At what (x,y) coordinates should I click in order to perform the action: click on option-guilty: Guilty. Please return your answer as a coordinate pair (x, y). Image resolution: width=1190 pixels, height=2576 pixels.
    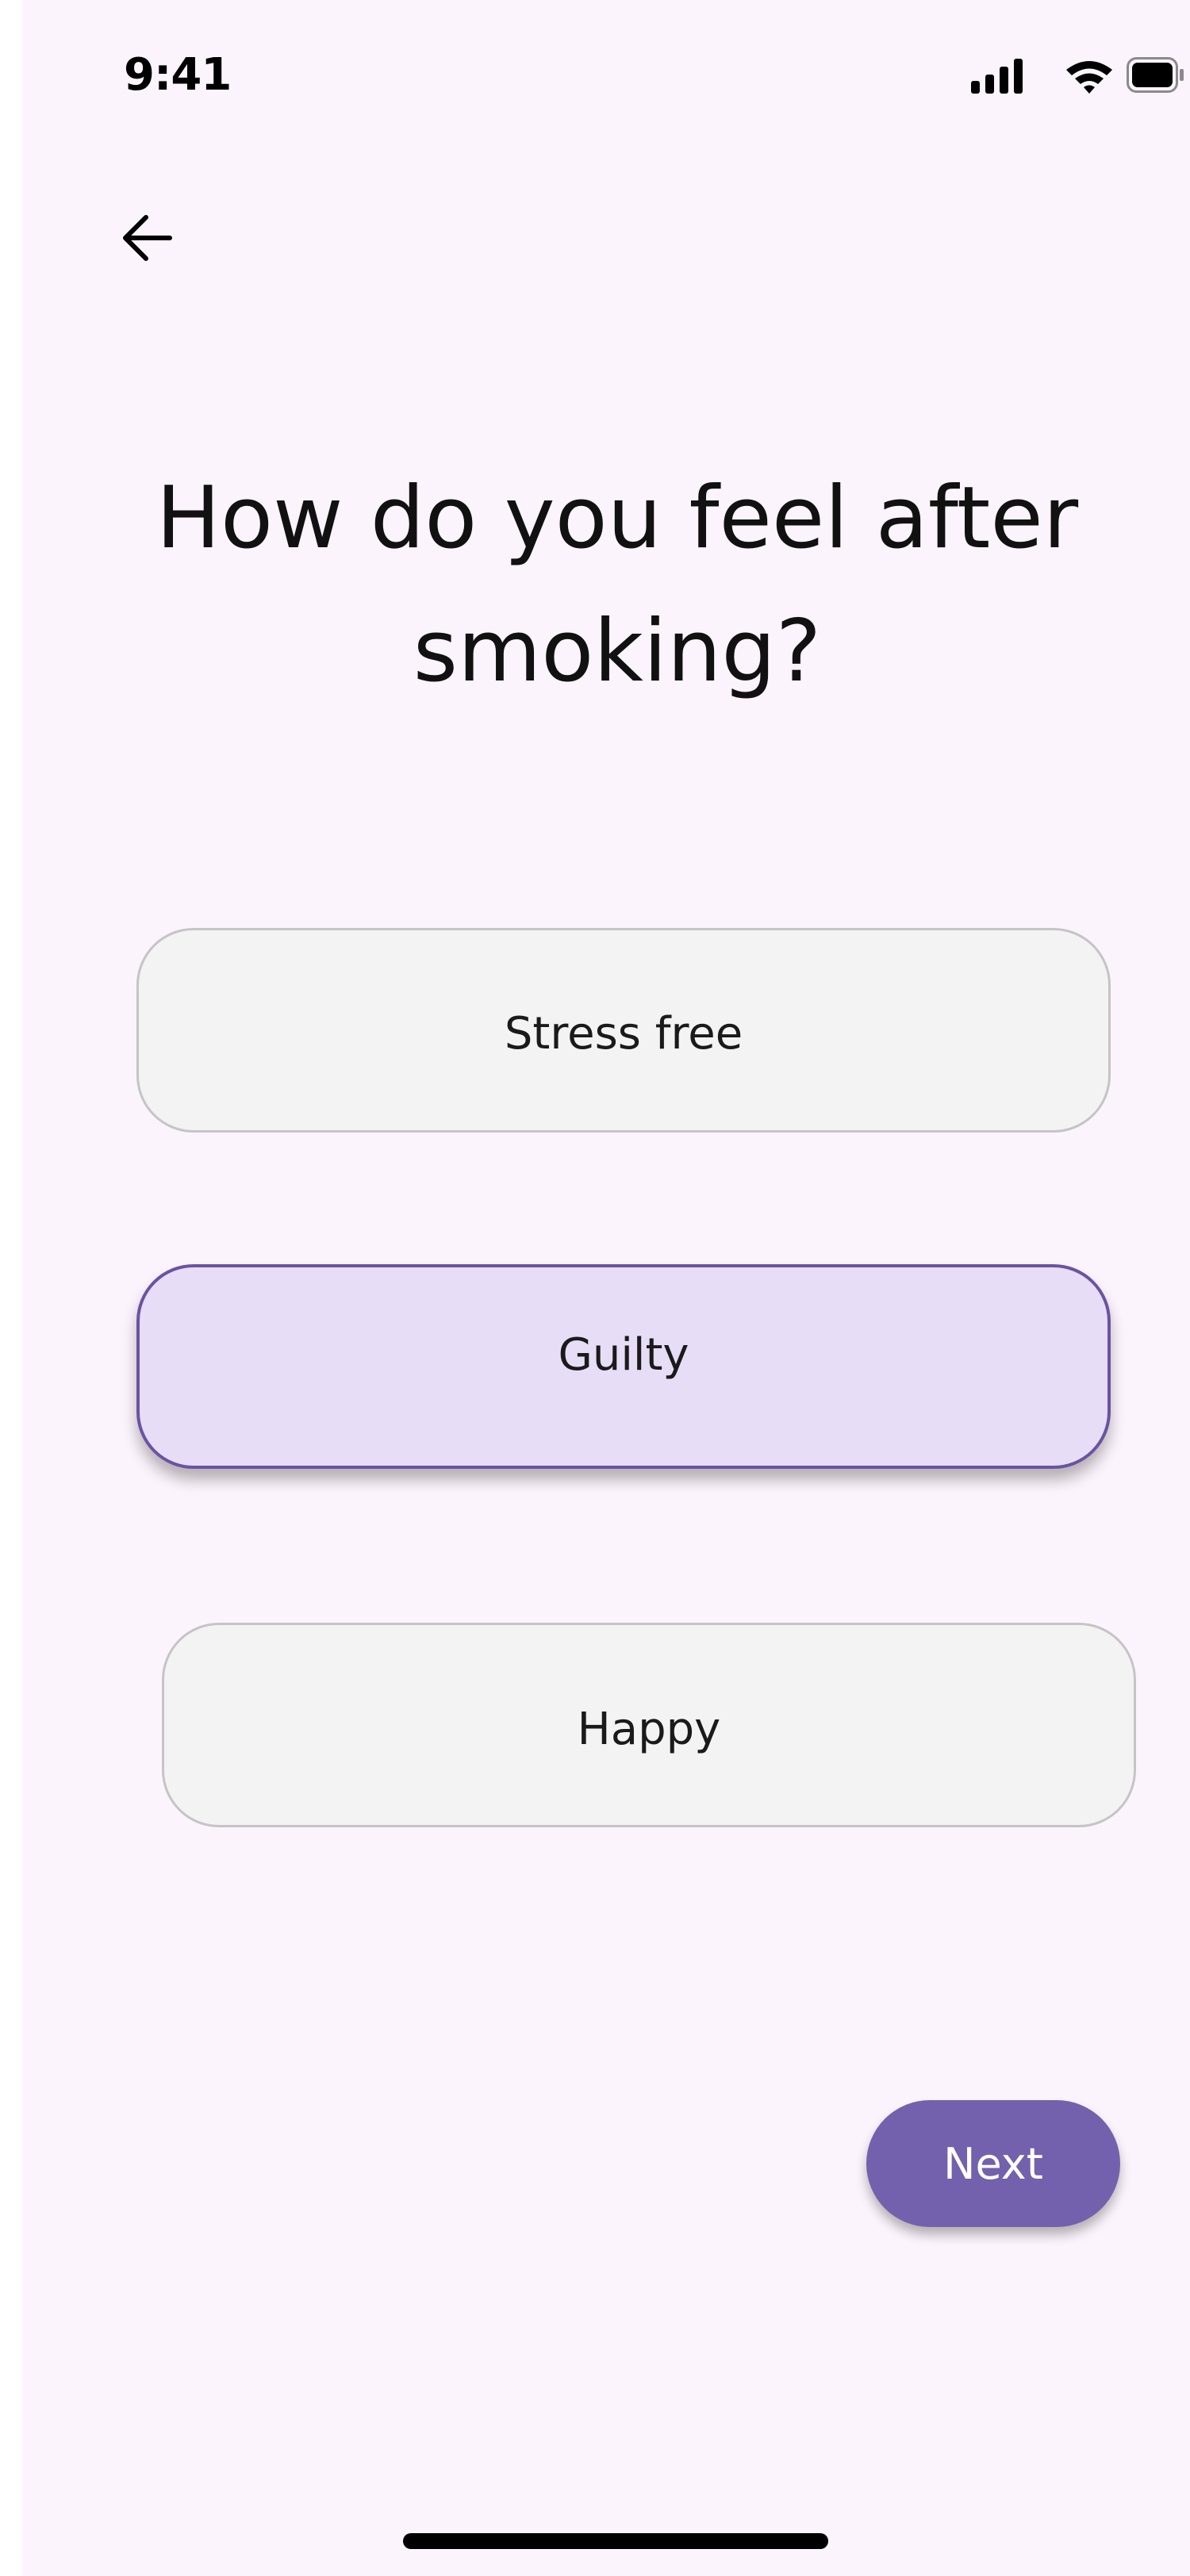
    Looking at the image, I should click on (623, 1366).